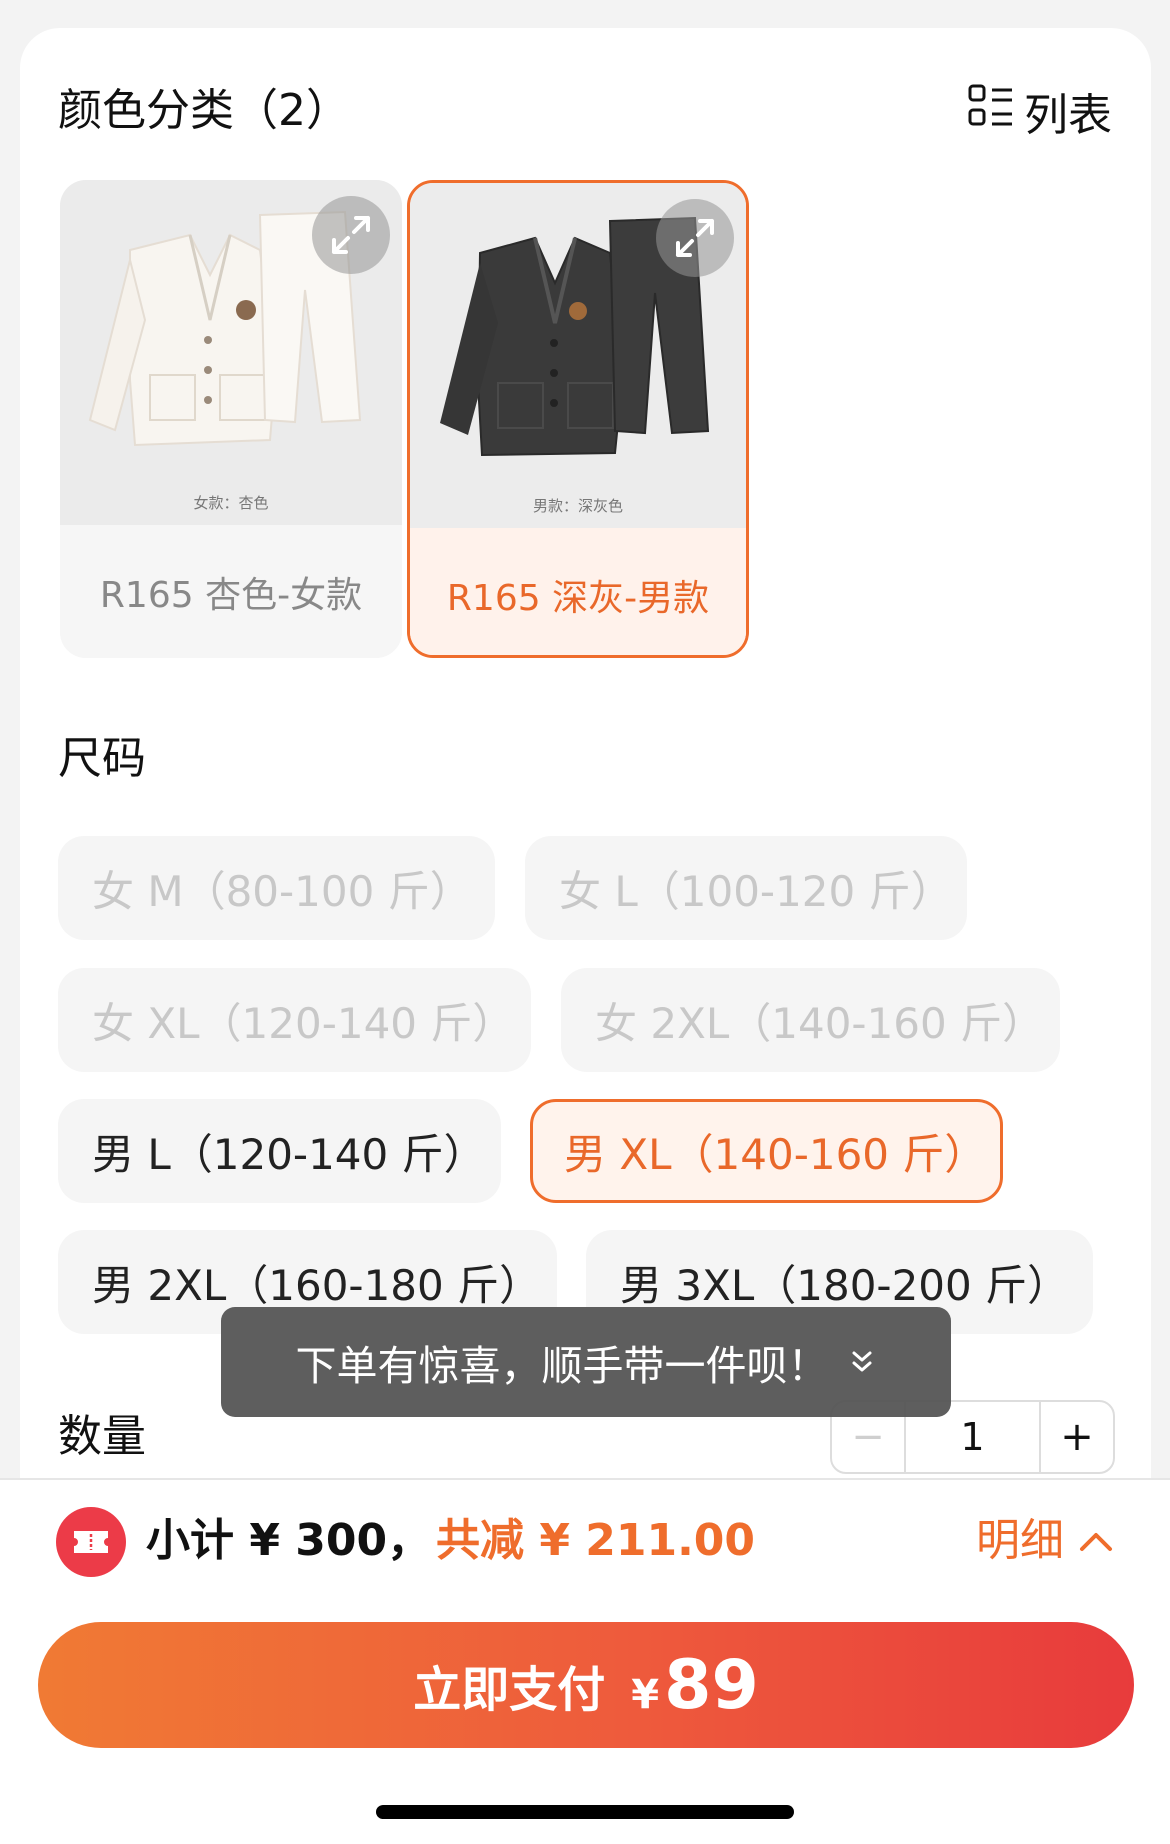 This screenshot has width=1170, height=1844. Describe the element at coordinates (279, 1151) in the screenshot. I see `size-option-men-l: 男 L（120-140 斤）` at that location.